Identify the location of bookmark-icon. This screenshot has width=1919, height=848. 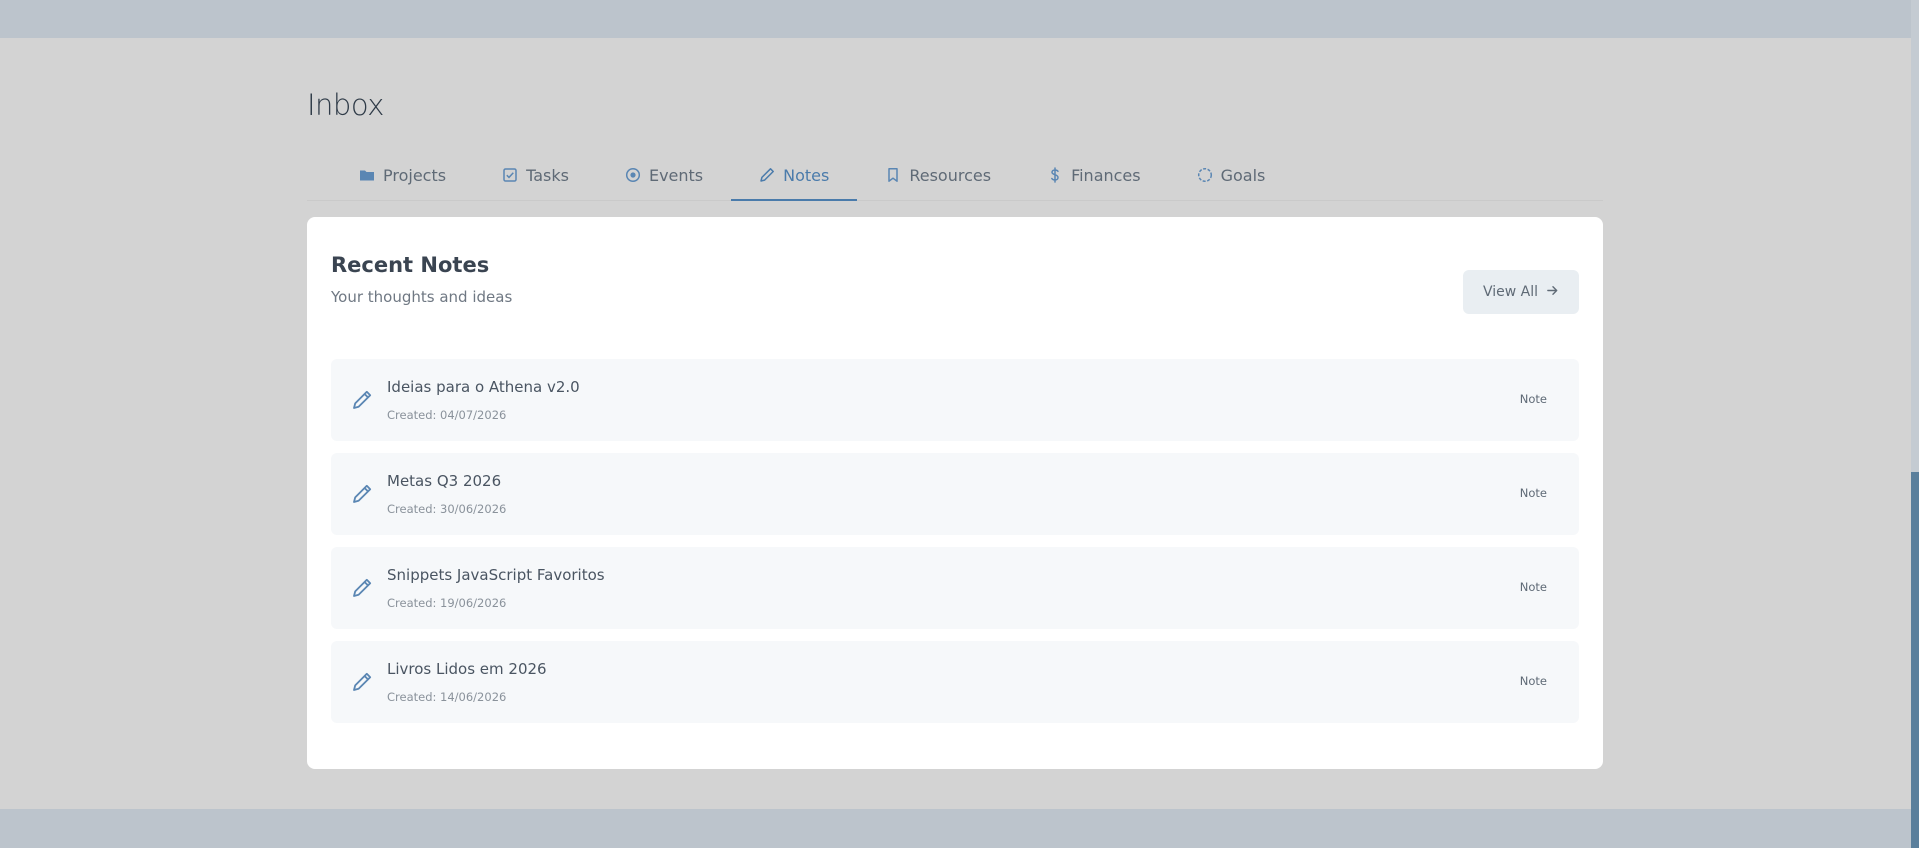
(893, 175).